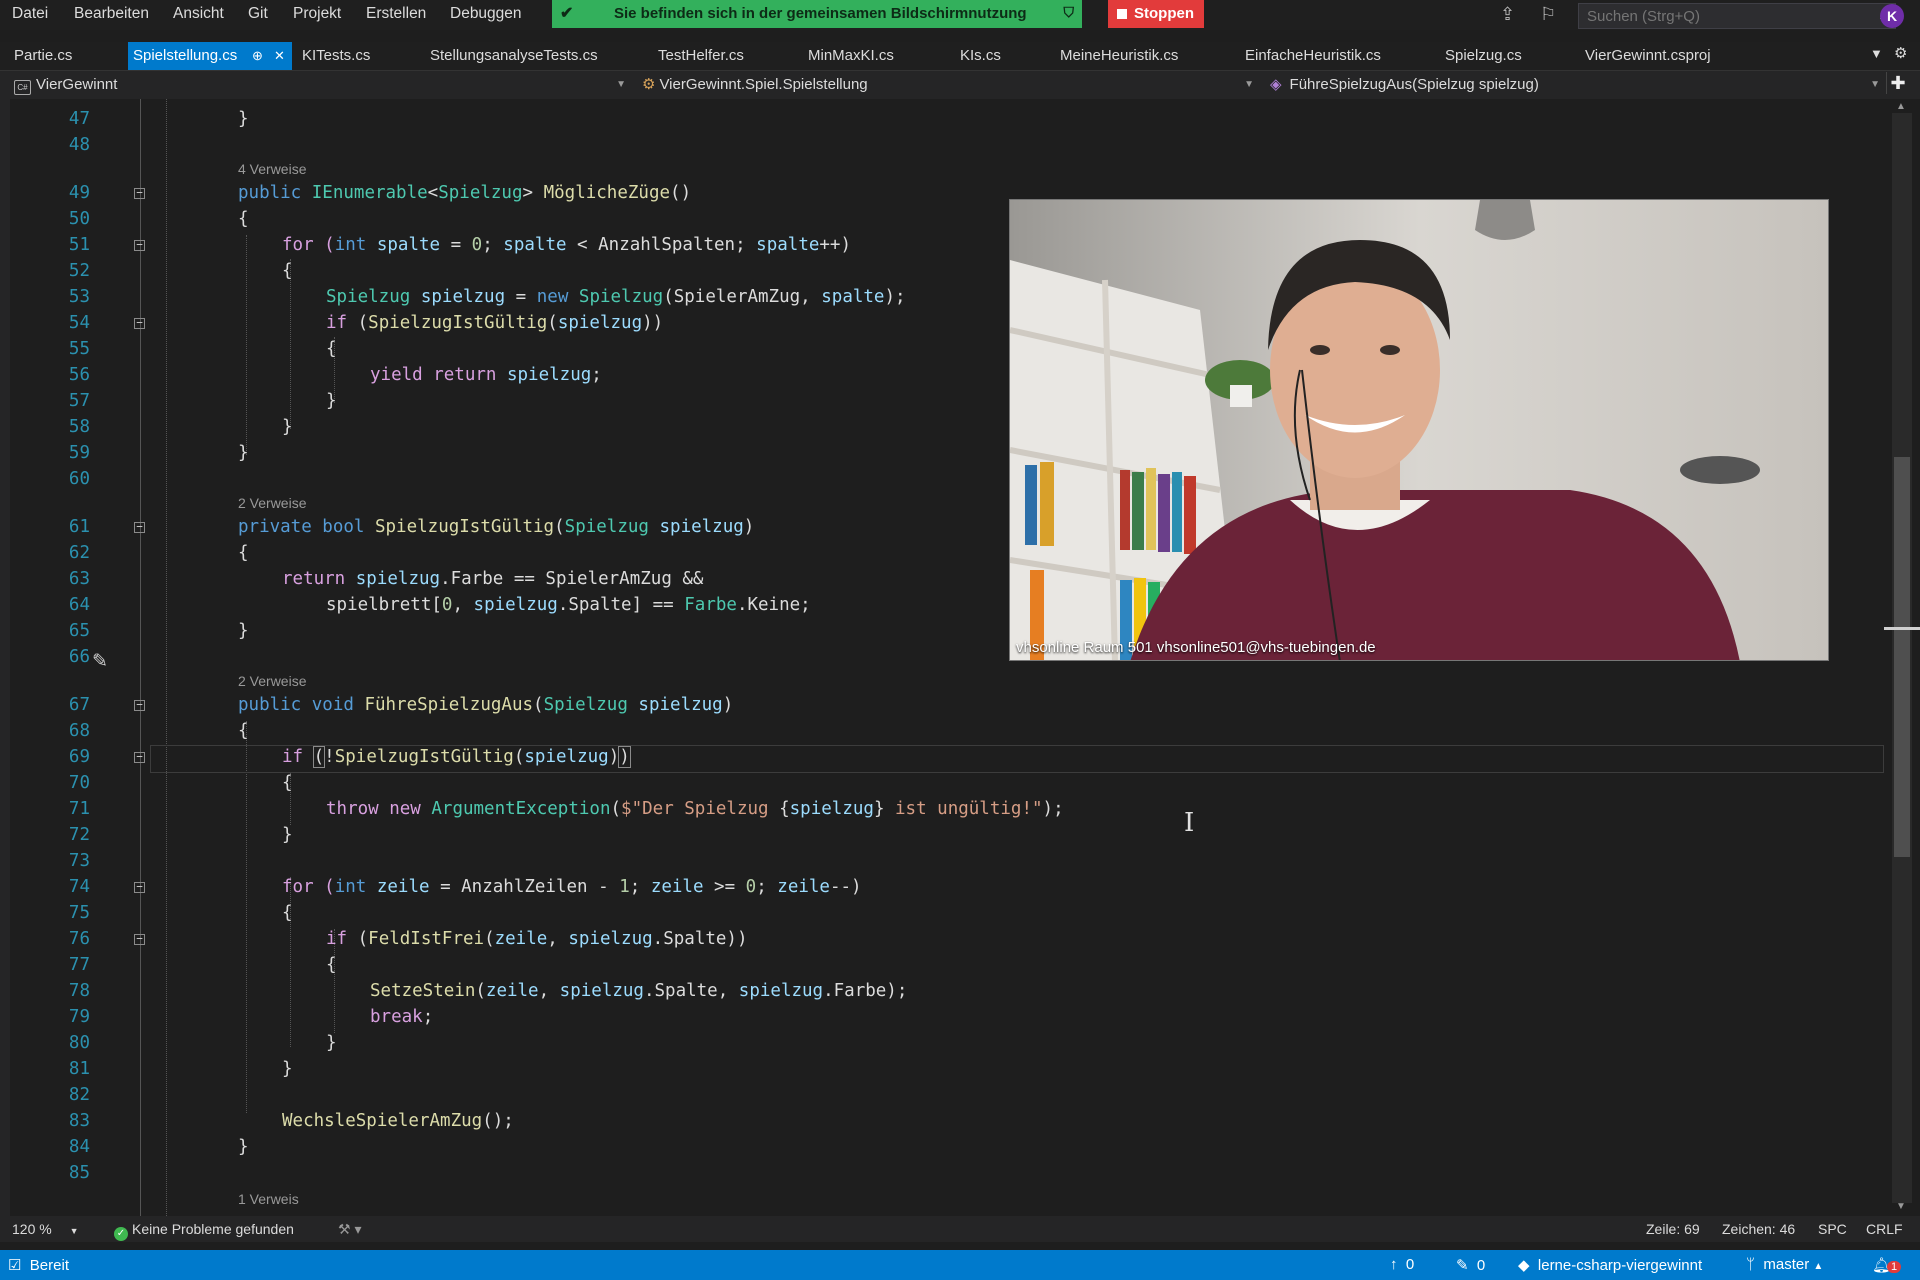  What do you see at coordinates (1876, 53) in the screenshot?
I see `tab-overflow-icon: ▼` at bounding box center [1876, 53].